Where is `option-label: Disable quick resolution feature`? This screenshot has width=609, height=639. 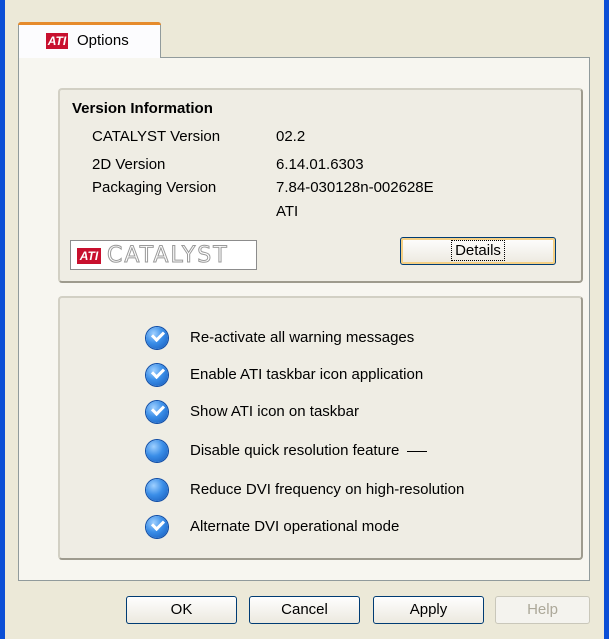 option-label: Disable quick resolution feature is located at coordinates (309, 450).